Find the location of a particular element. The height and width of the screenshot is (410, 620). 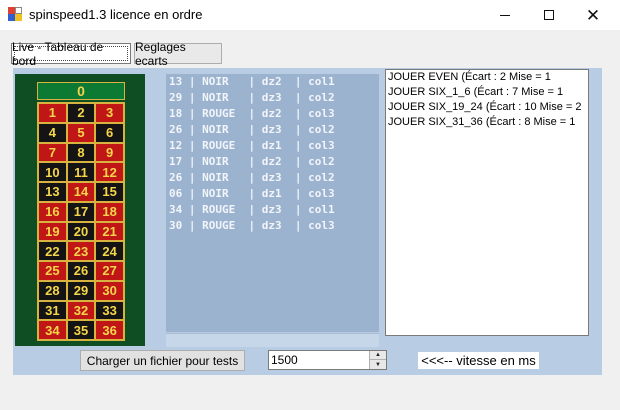

speed-label: <<<-- vitesse en ms is located at coordinates (478, 360).